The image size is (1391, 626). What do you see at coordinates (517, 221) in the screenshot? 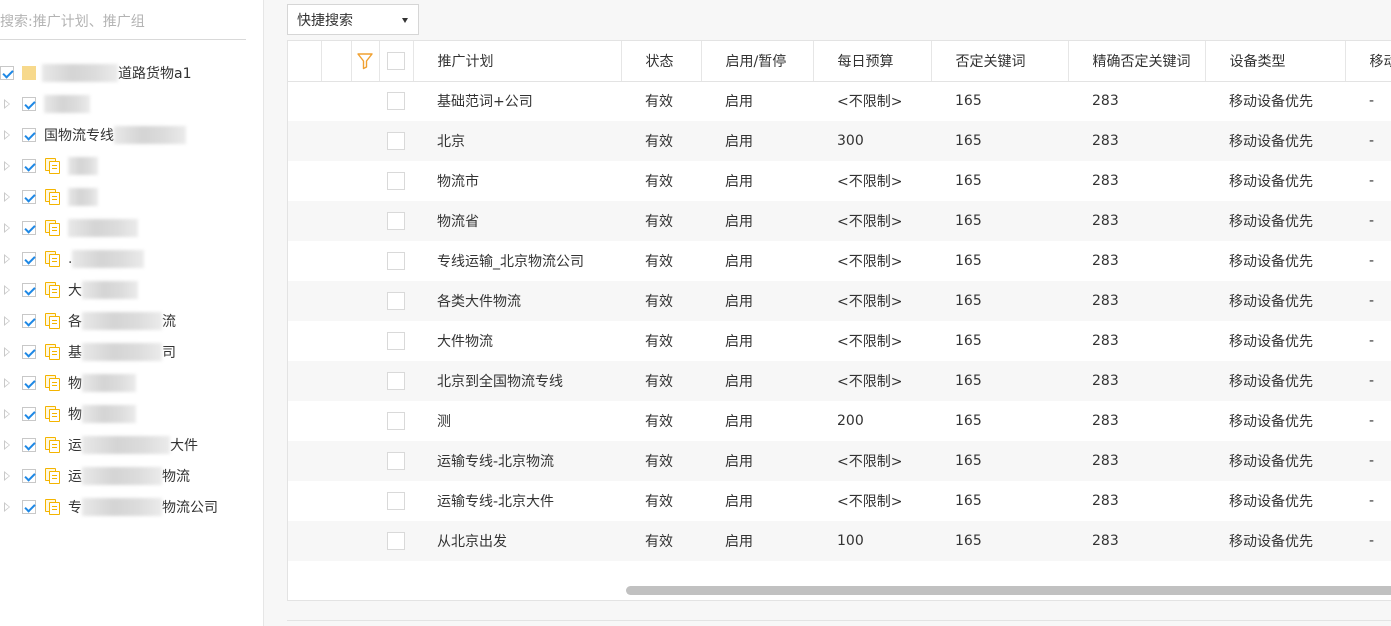
I see `cell-plan: 物流省` at bounding box center [517, 221].